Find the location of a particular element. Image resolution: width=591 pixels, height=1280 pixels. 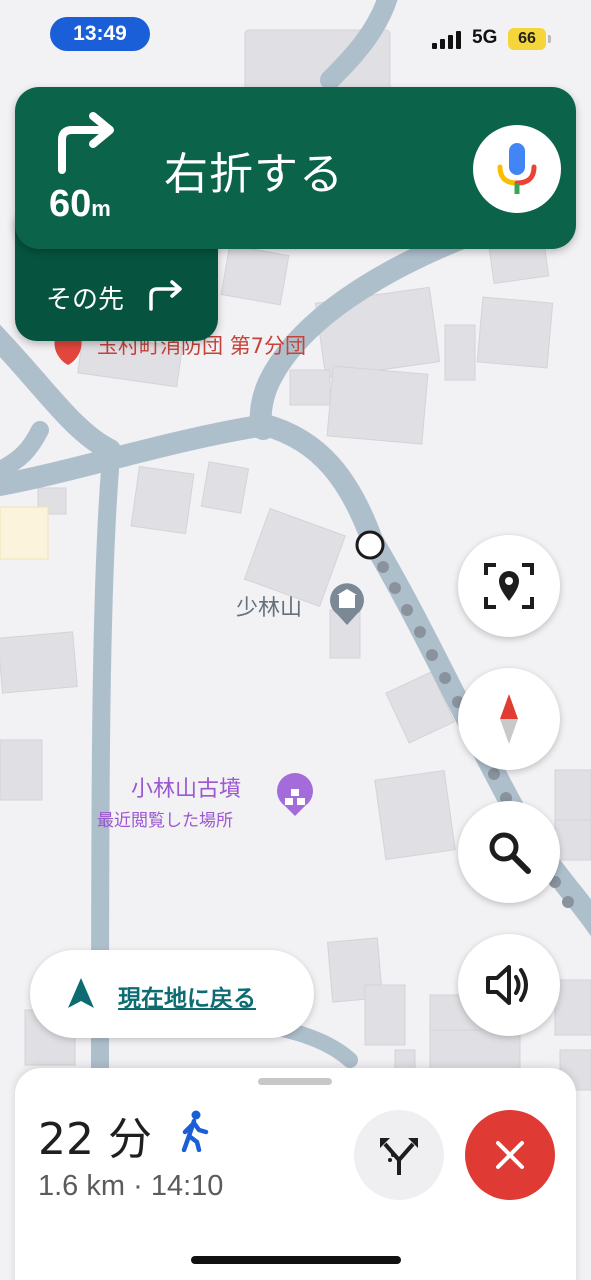

google-mic-icon is located at coordinates (517, 168).